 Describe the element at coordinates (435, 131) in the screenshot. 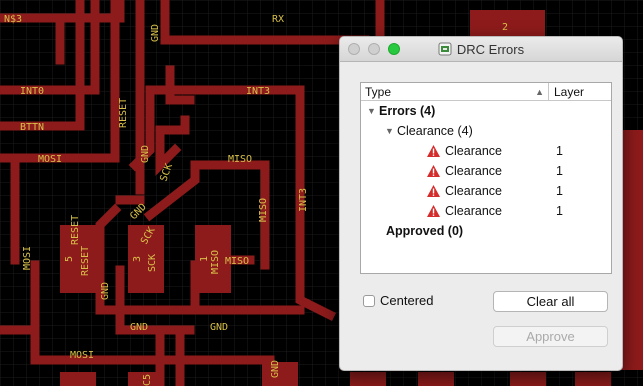

I see `clearance-group-label: Clearance (4)` at that location.